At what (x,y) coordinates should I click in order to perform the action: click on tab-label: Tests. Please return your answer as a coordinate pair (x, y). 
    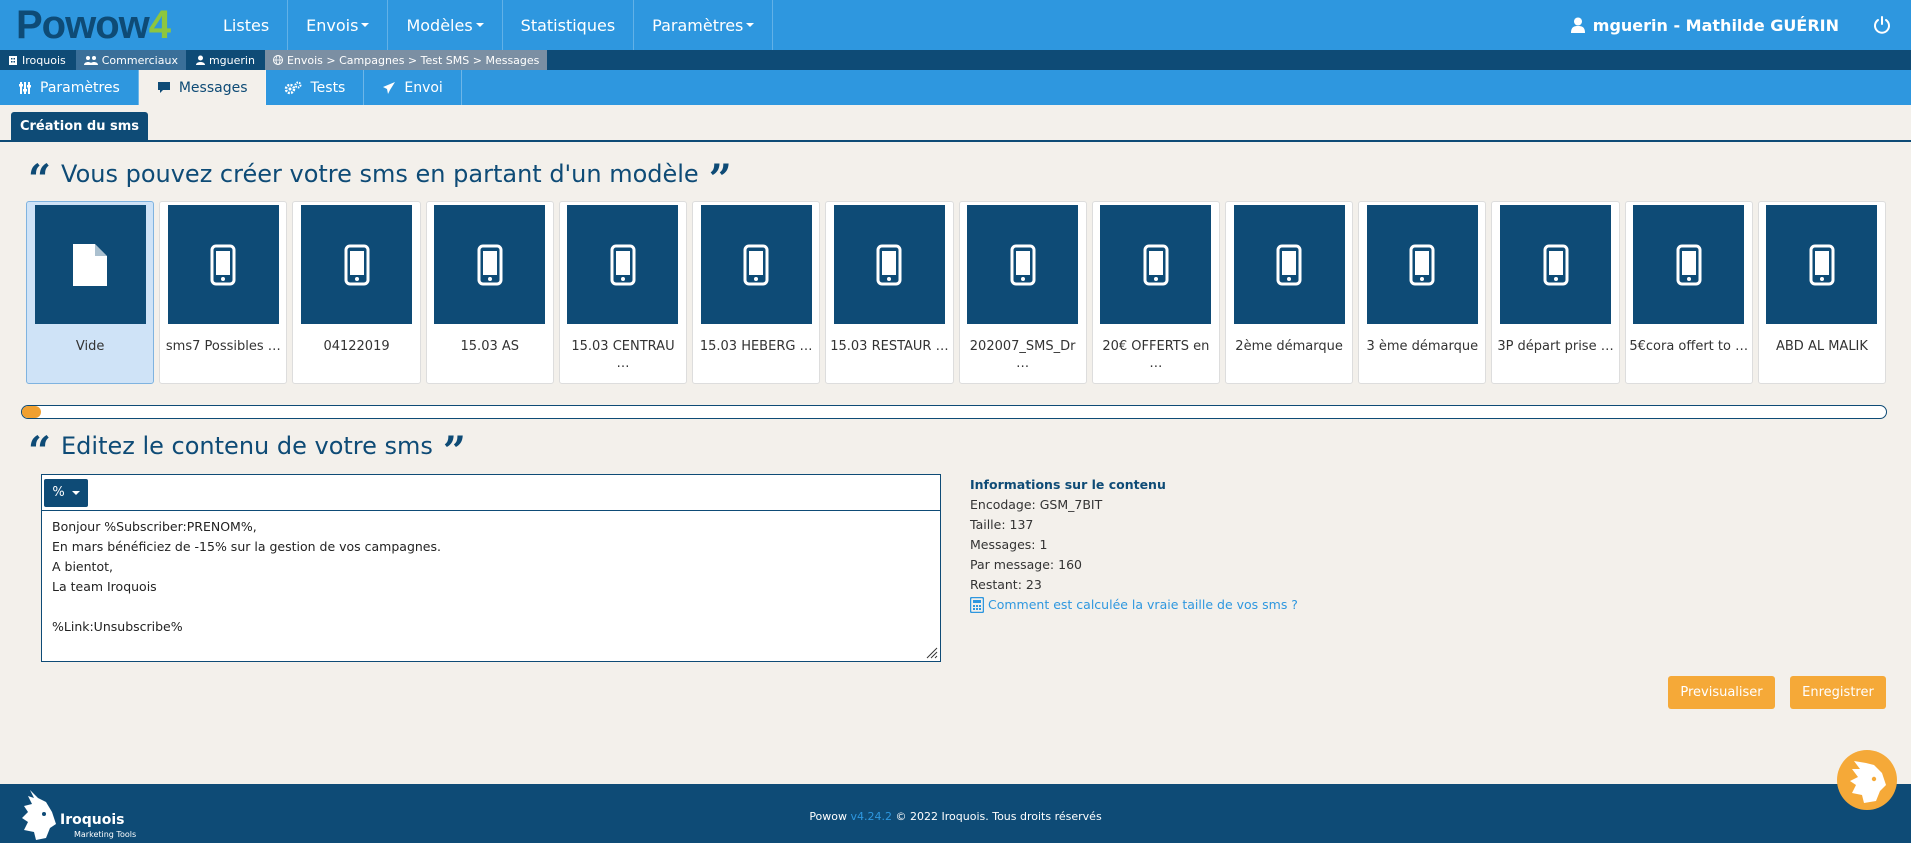
    Looking at the image, I should click on (328, 87).